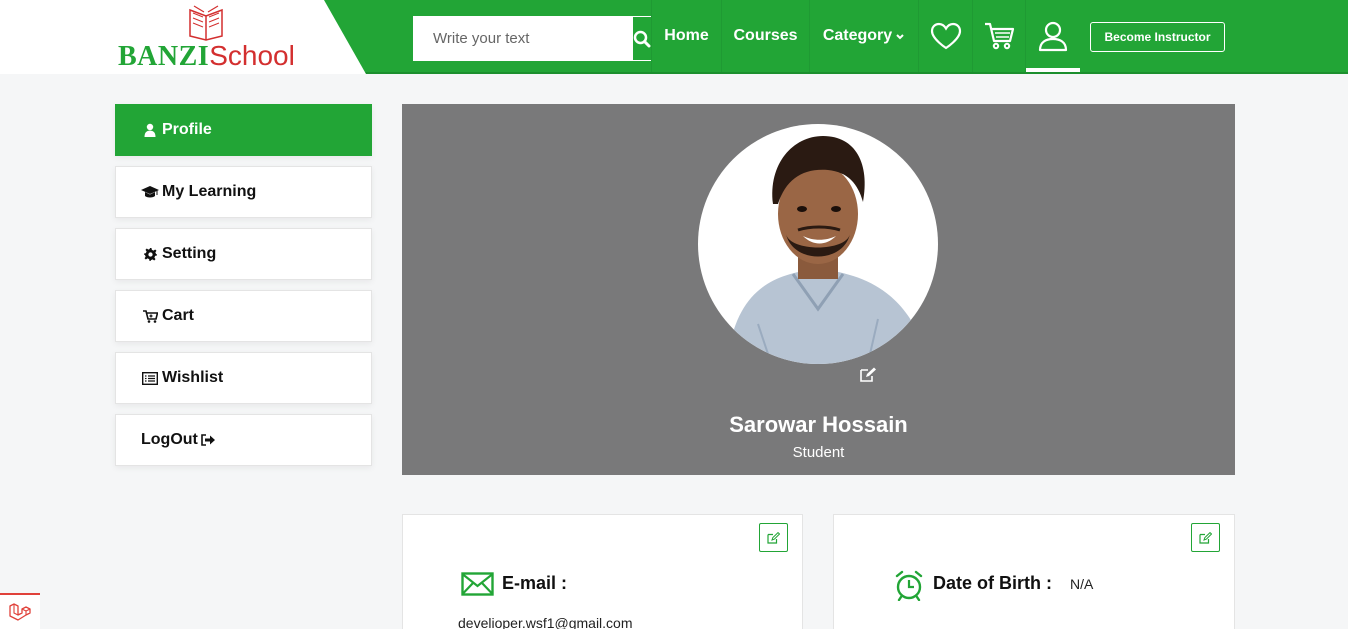 The image size is (1348, 629). I want to click on nav-wishlist, so click(945, 36).